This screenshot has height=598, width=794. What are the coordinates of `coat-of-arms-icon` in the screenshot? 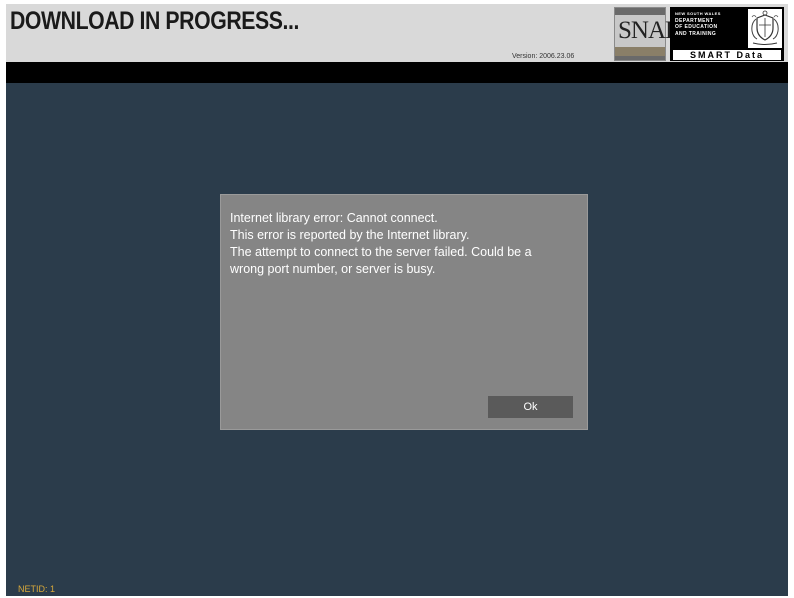 It's located at (765, 28).